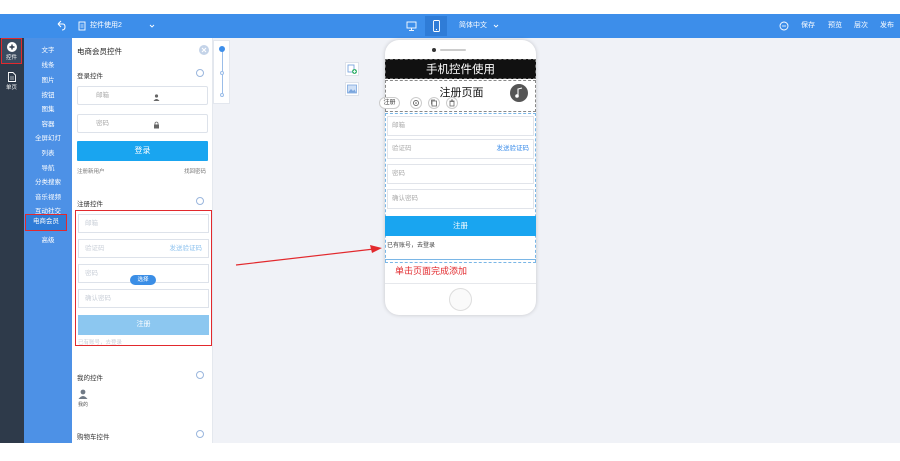 This screenshot has height=461, width=900. I want to click on plus-circle-icon, so click(11, 47).